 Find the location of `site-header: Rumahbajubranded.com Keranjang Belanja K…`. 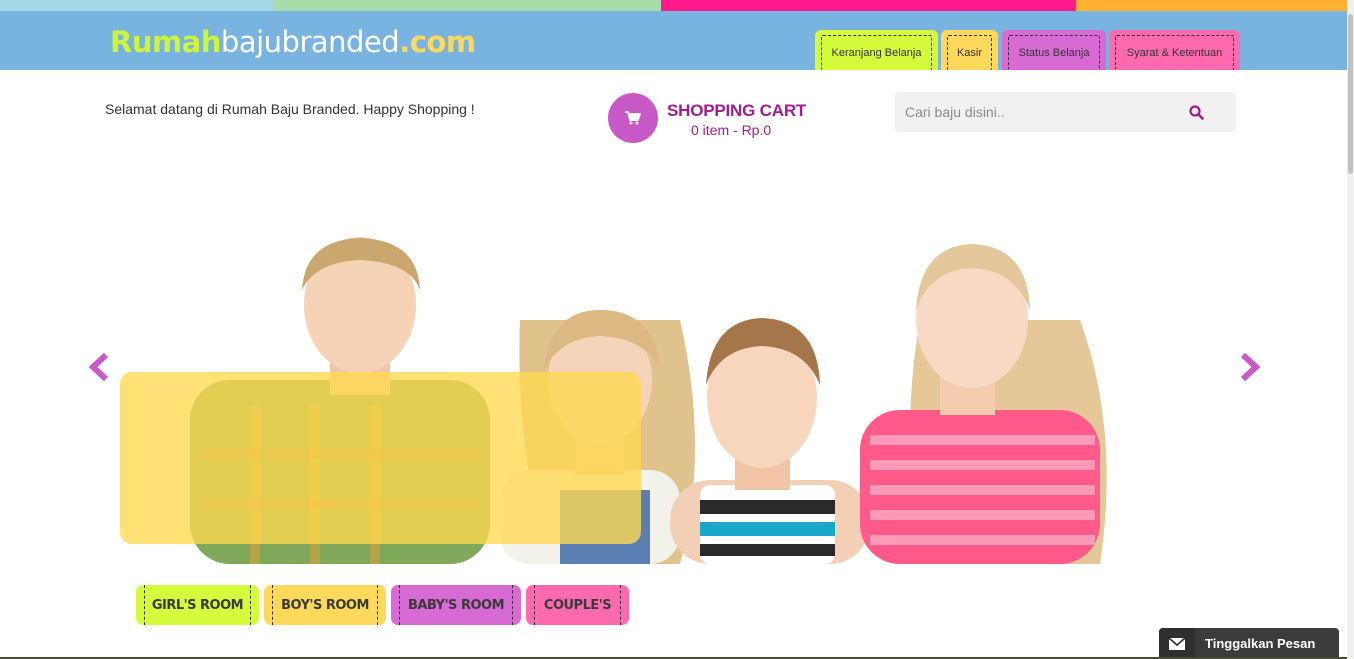

site-header: Rumahbajubranded.com Keranjang Belanja K… is located at coordinates (673, 40).